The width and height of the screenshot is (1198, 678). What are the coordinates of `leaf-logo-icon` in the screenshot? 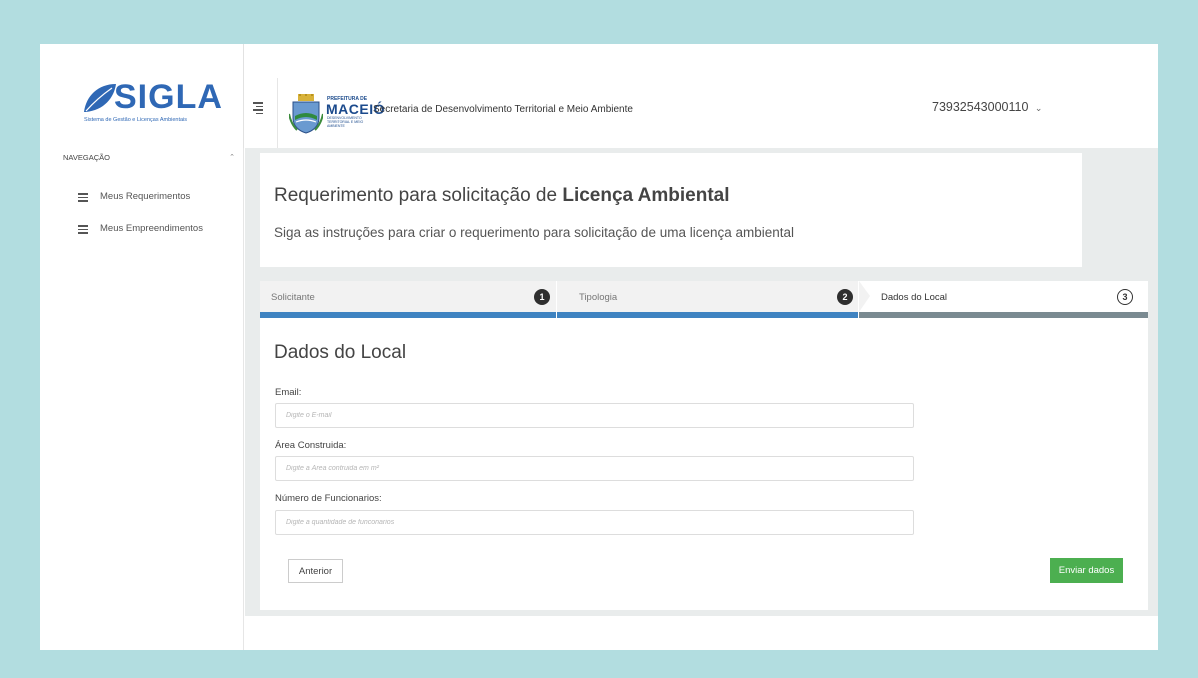 It's located at (100, 98).